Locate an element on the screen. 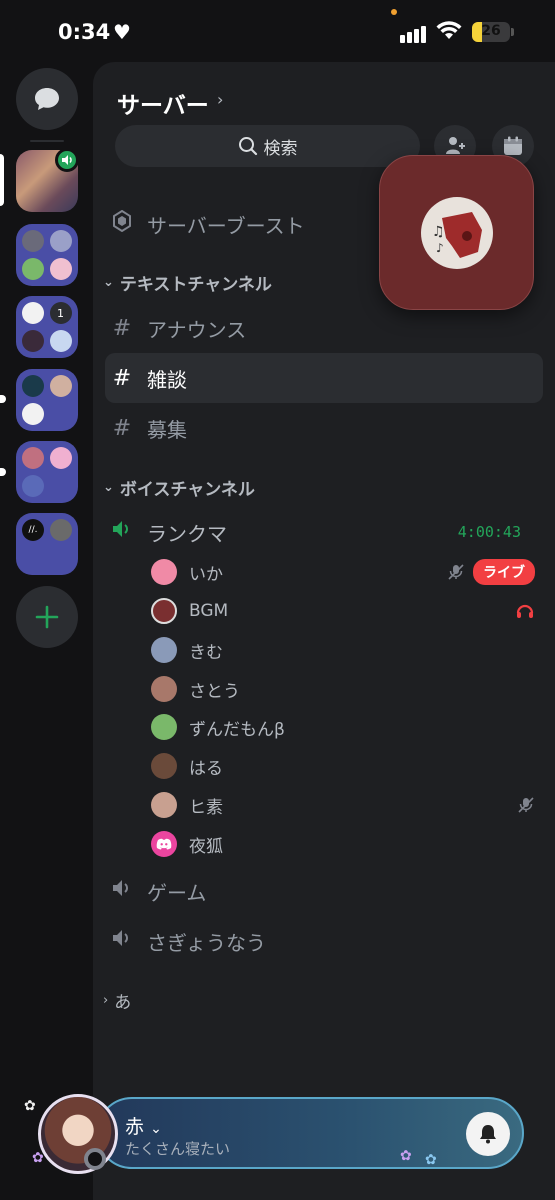  member-name: さとう is located at coordinates (214, 691).